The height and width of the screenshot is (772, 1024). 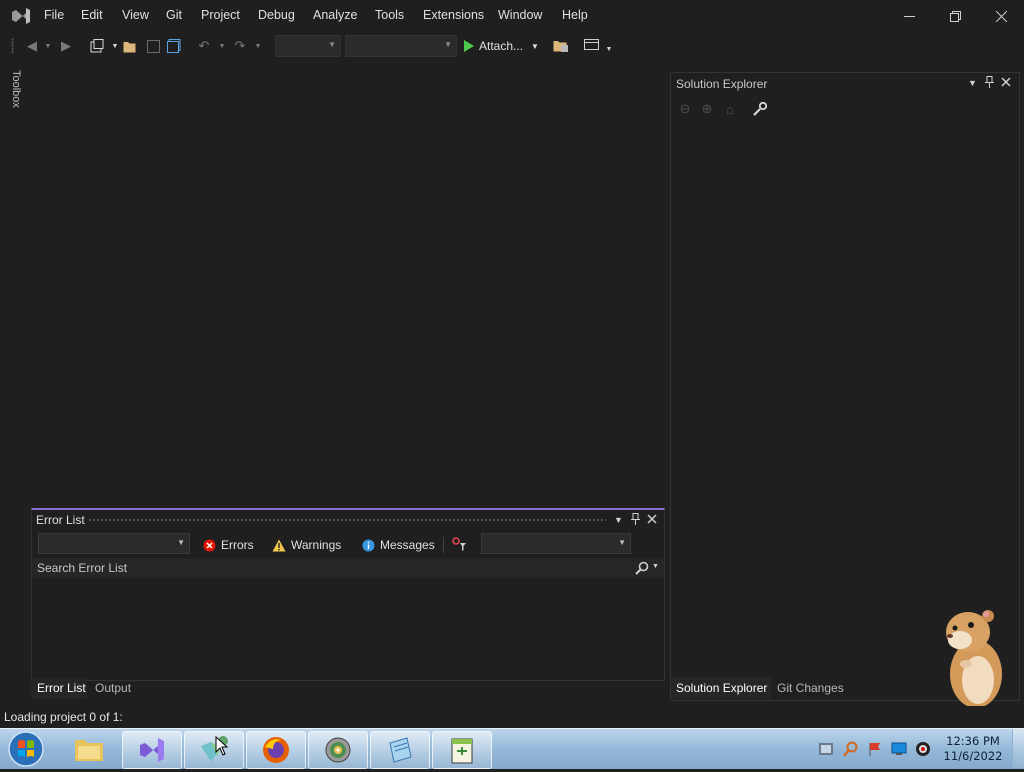 I want to click on error-list-title: Error List, so click(x=60, y=520).